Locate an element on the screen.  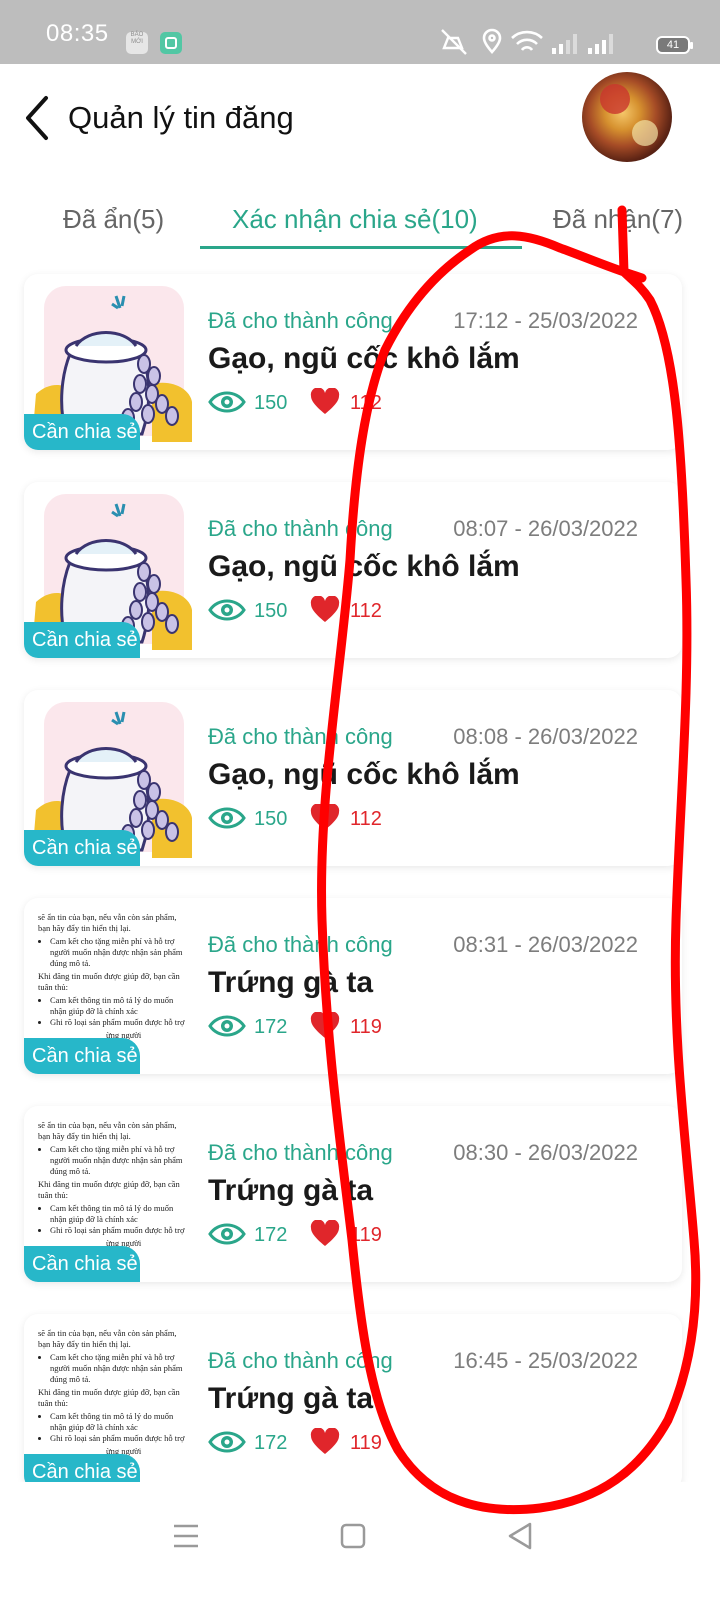
back-button is located at coordinates (38, 118).